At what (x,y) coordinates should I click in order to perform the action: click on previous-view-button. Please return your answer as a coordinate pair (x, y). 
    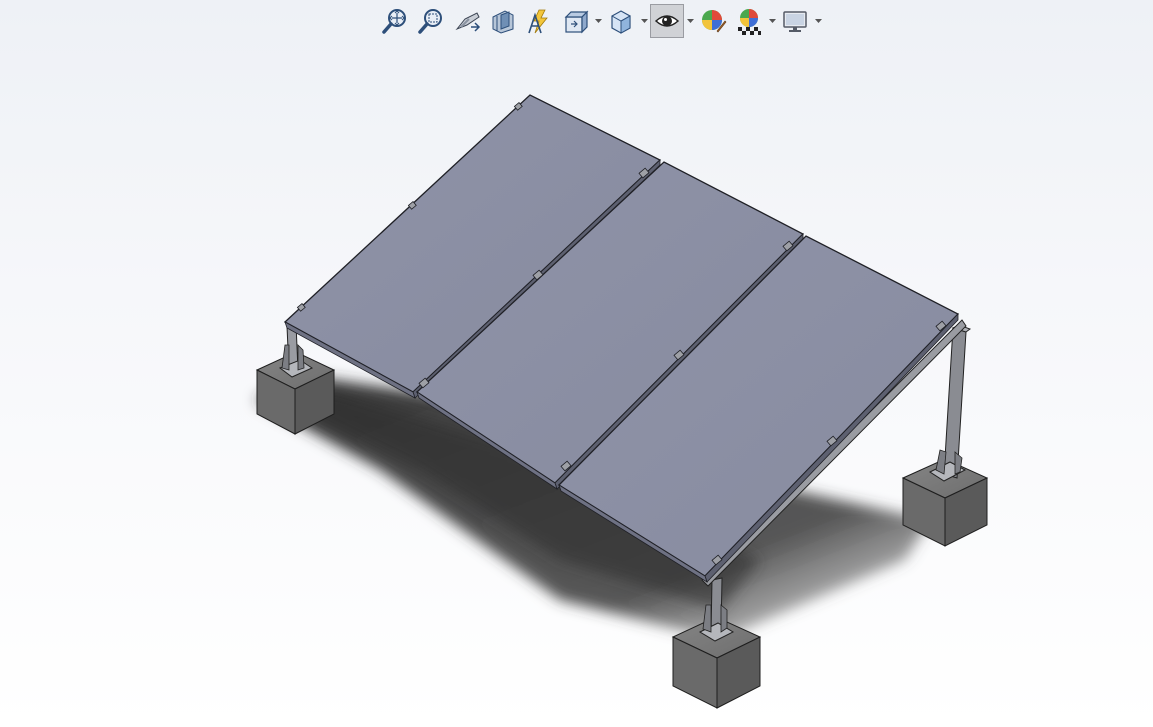
    Looking at the image, I should click on (467, 21).